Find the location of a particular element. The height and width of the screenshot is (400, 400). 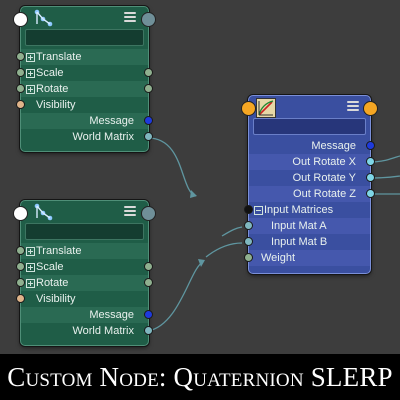

wire-input-mat-b-tail is located at coordinates (224, 250).